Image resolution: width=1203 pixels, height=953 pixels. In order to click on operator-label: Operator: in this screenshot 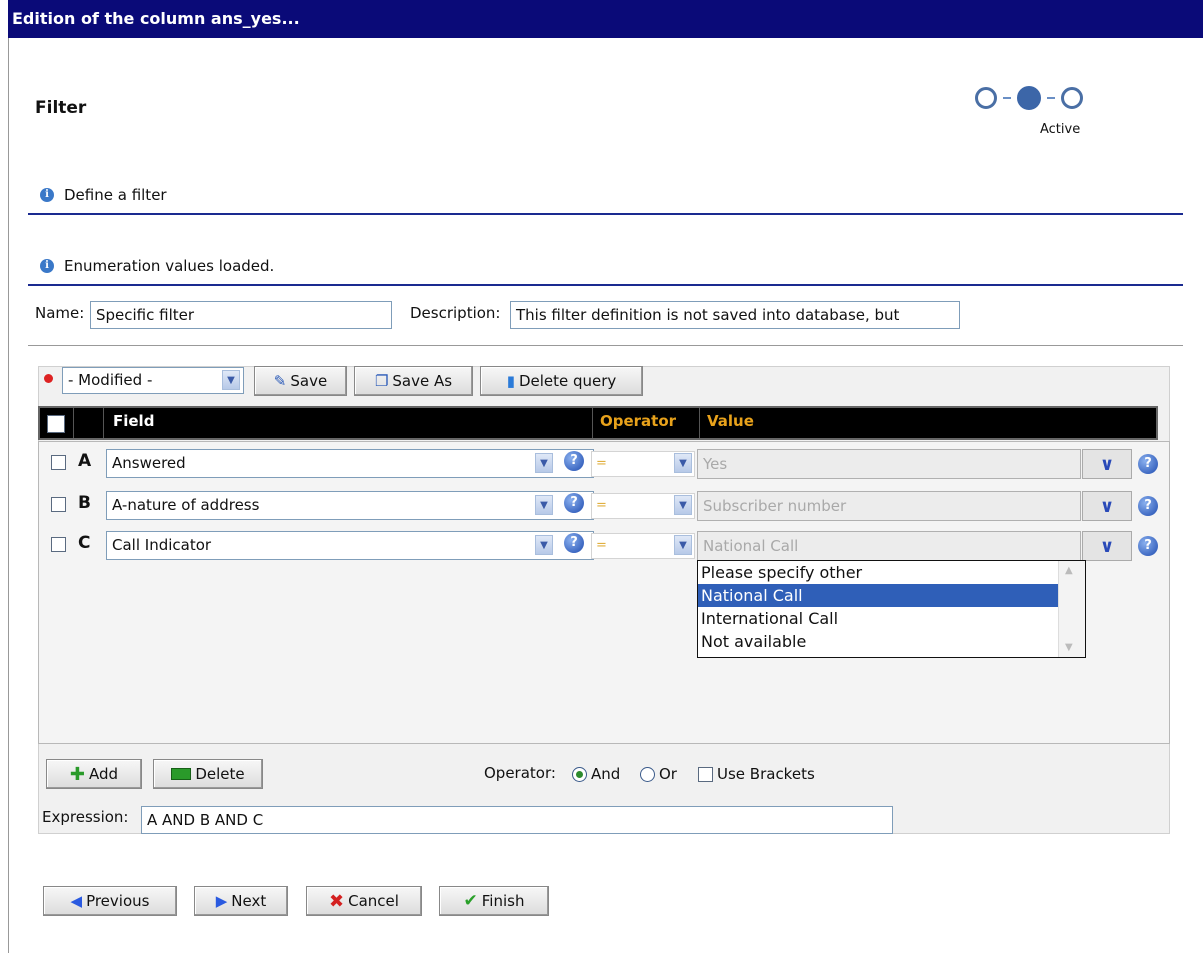, I will do `click(520, 773)`.